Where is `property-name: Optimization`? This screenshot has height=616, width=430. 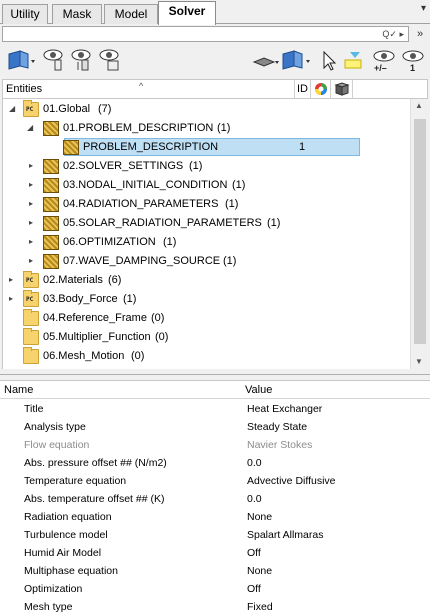 property-name: Optimization is located at coordinates (53, 589).